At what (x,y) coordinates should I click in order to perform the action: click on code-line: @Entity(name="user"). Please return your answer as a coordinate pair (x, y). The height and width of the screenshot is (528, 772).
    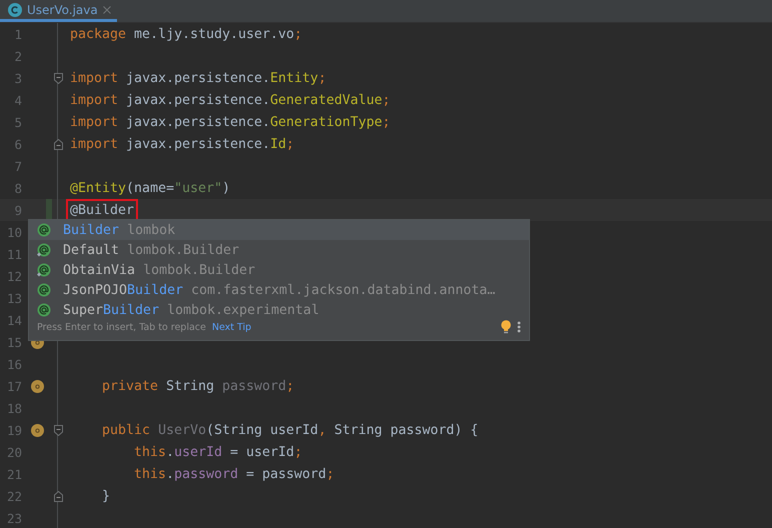
    Looking at the image, I should click on (150, 188).